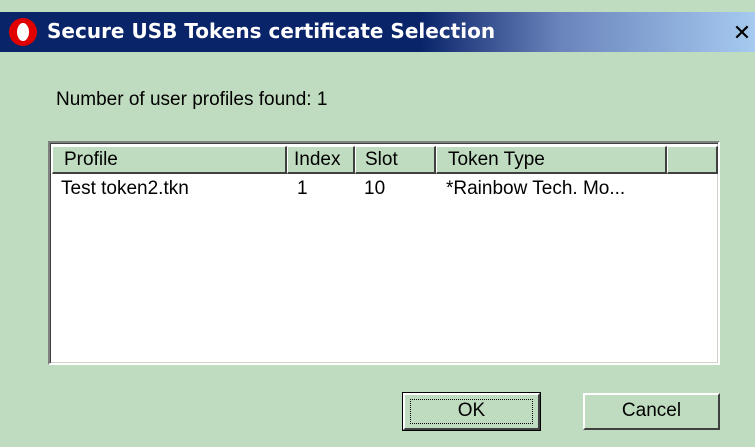 The width and height of the screenshot is (755, 447). I want to click on column-header-index: Index, so click(321, 160).